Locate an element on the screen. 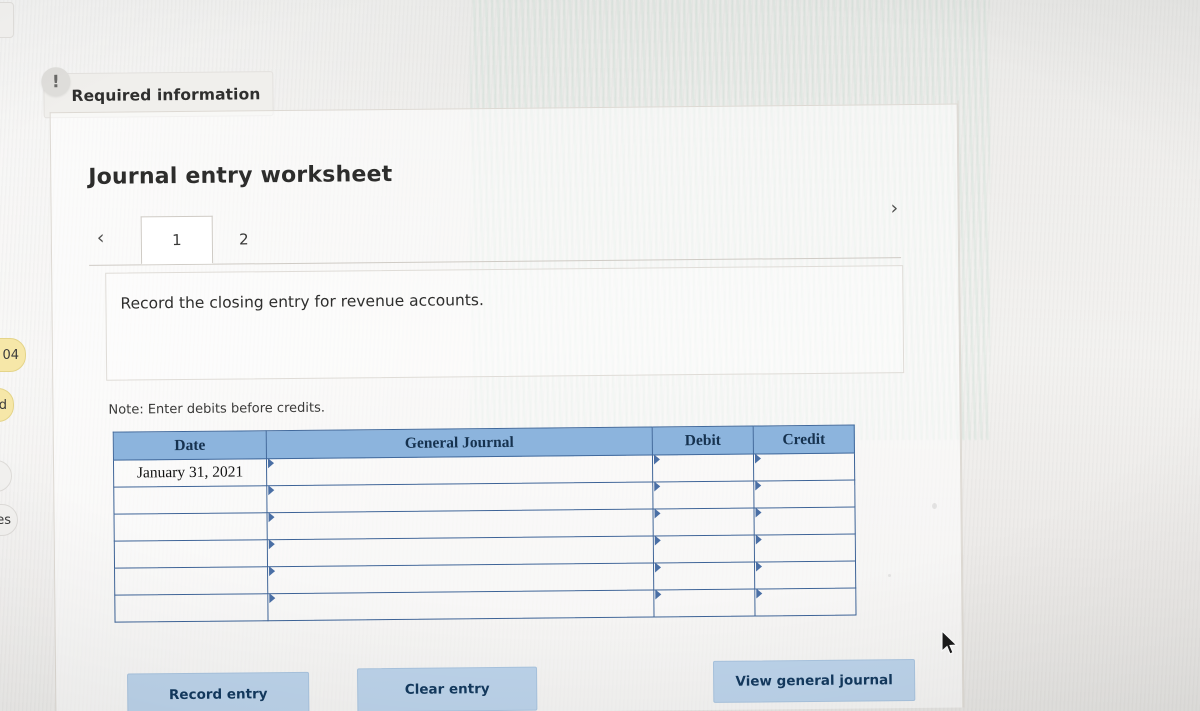 The image size is (1200, 711). chevron-left-icon: ‹ is located at coordinates (101, 238).